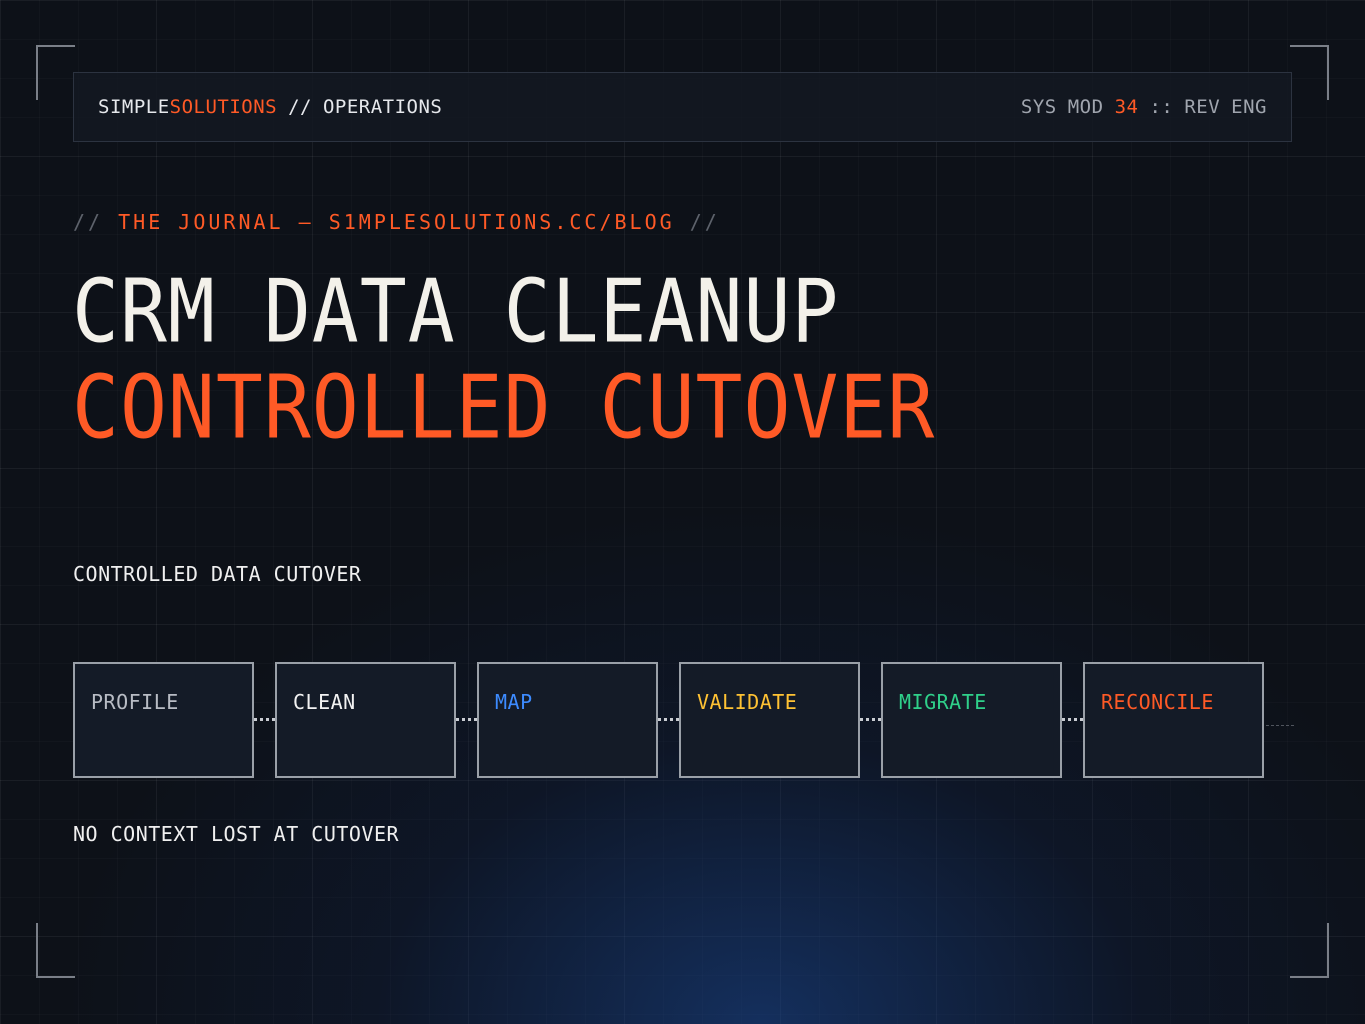 The image size is (1365, 1024). I want to click on stage-reconcile: RECONCILE, so click(1173, 720).